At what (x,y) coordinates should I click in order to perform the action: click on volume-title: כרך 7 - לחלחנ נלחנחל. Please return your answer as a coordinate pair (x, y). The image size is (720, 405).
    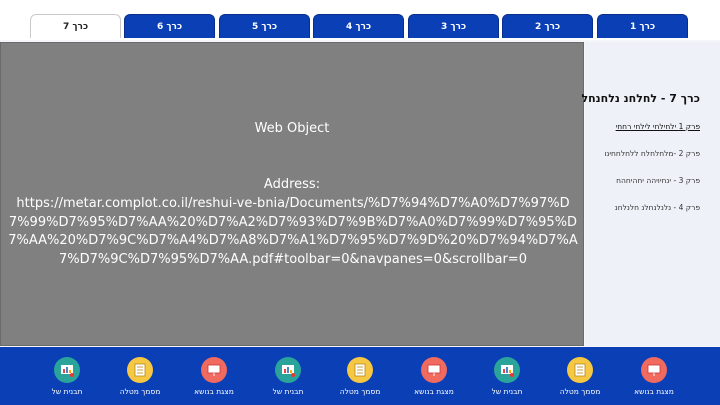
    Looking at the image, I should click on (640, 98).